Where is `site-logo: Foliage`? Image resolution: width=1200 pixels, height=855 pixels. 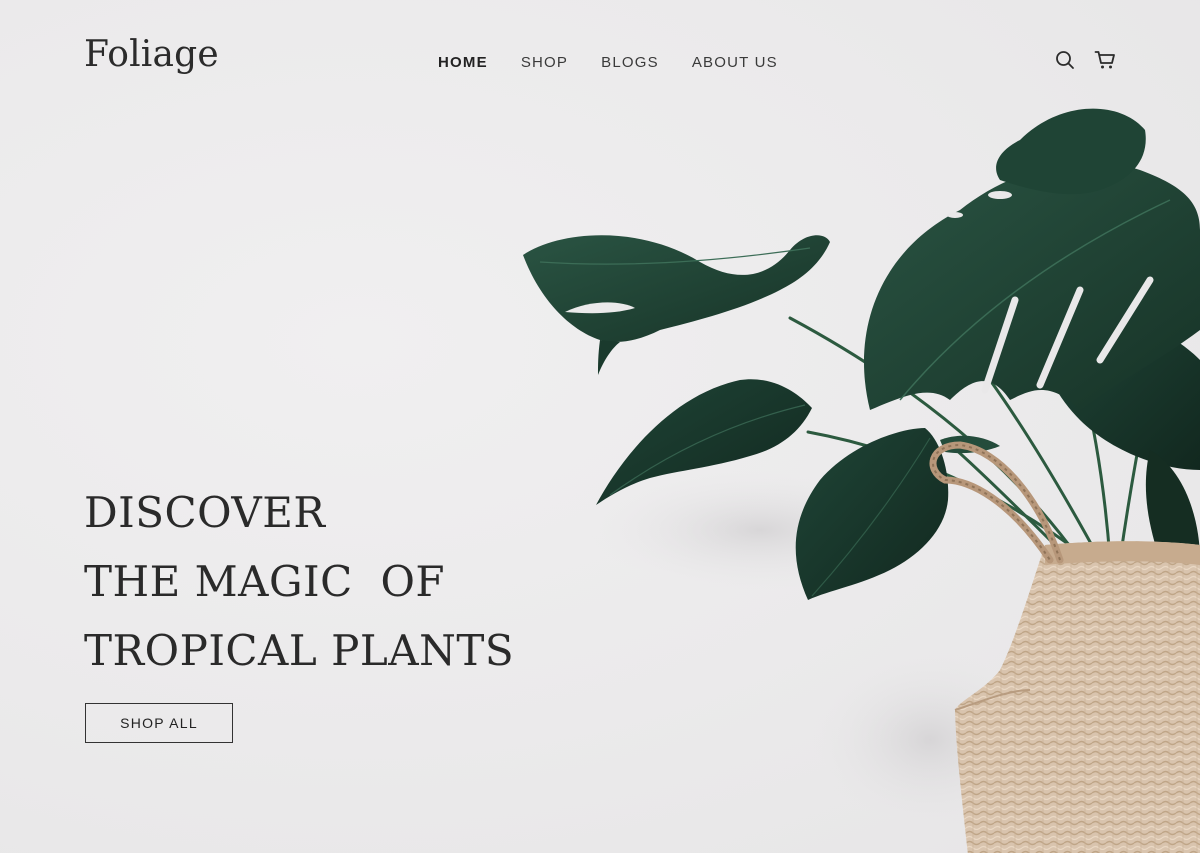
site-logo: Foliage is located at coordinates (151, 54).